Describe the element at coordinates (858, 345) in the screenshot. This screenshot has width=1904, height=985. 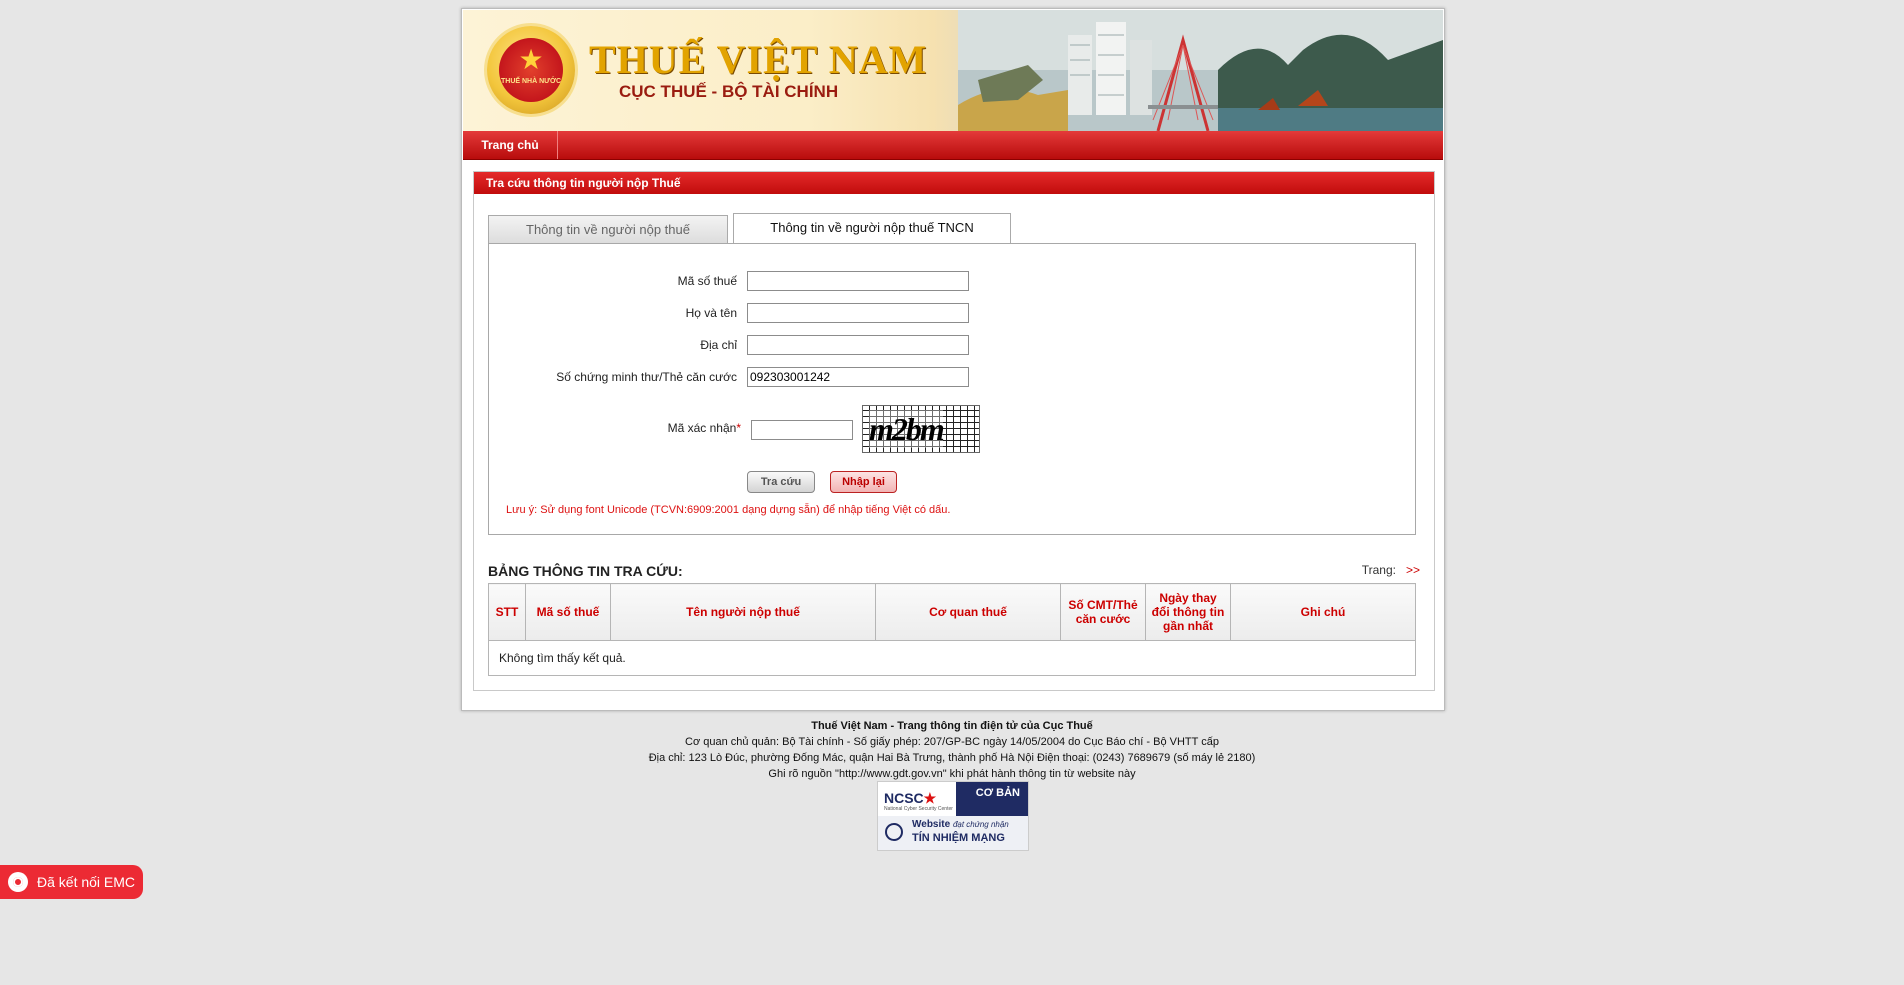
I see `address-input` at that location.